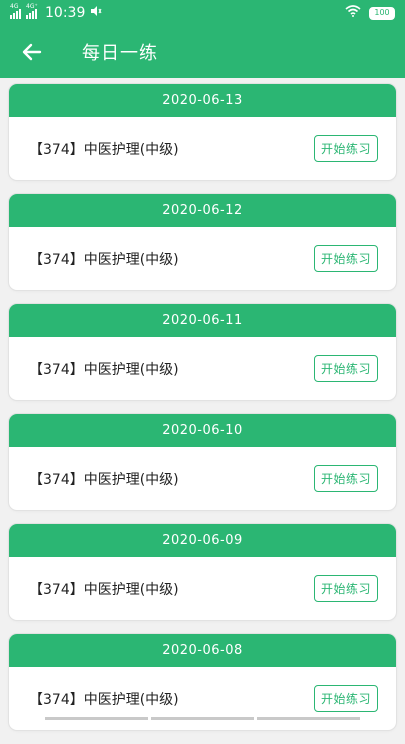  What do you see at coordinates (32, 6) in the screenshot?
I see `network-type-label: 4G⁺` at bounding box center [32, 6].